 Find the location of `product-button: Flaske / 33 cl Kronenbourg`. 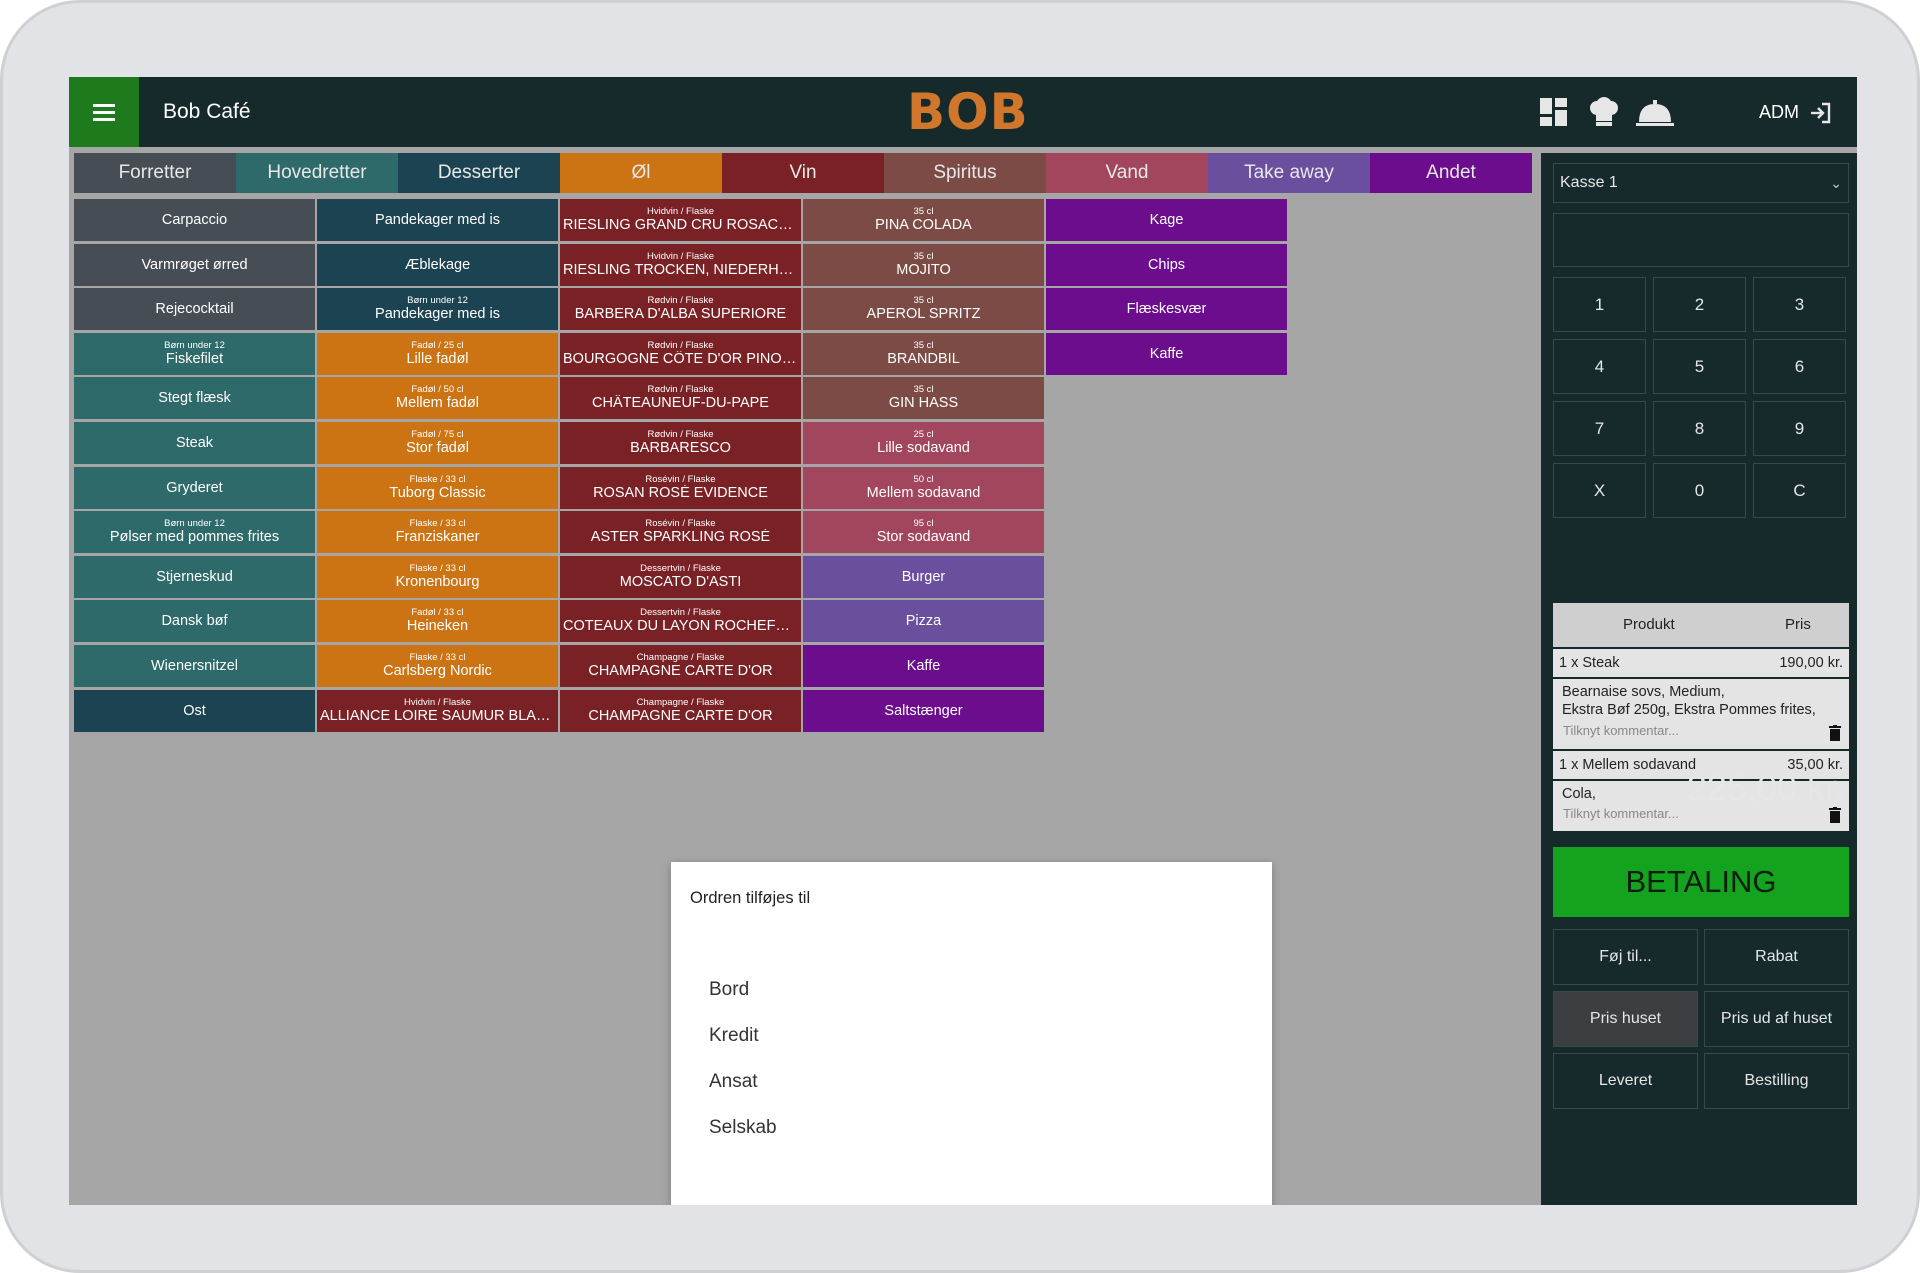

product-button: Flaske / 33 cl Kronenbourg is located at coordinates (437, 576).